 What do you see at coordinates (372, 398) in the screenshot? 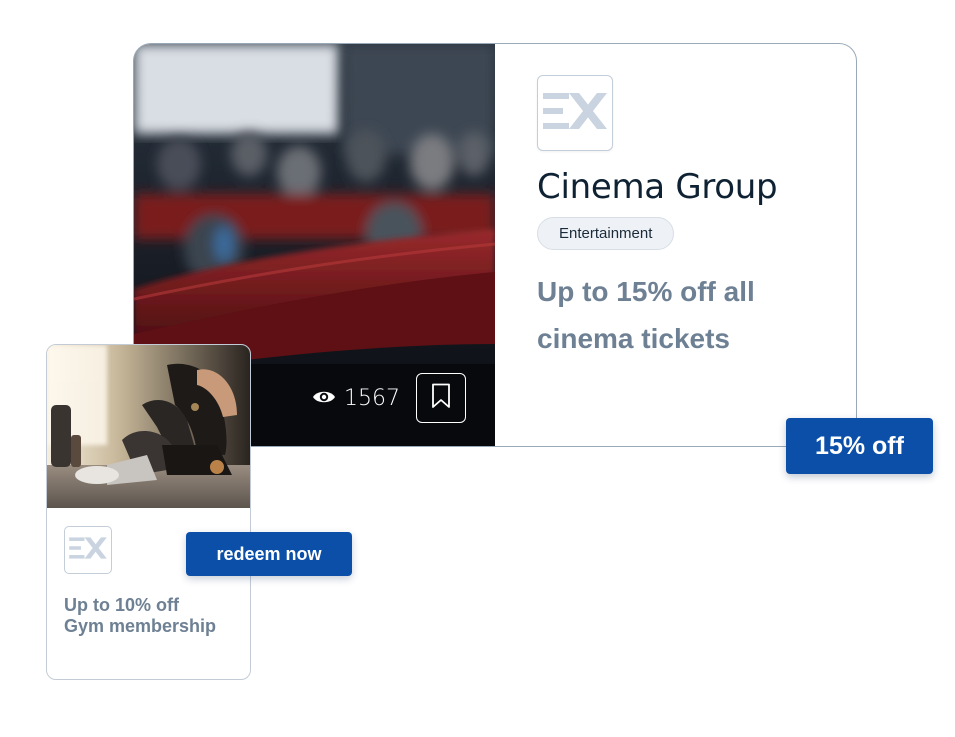
I see `view-count-value: 1567` at bounding box center [372, 398].